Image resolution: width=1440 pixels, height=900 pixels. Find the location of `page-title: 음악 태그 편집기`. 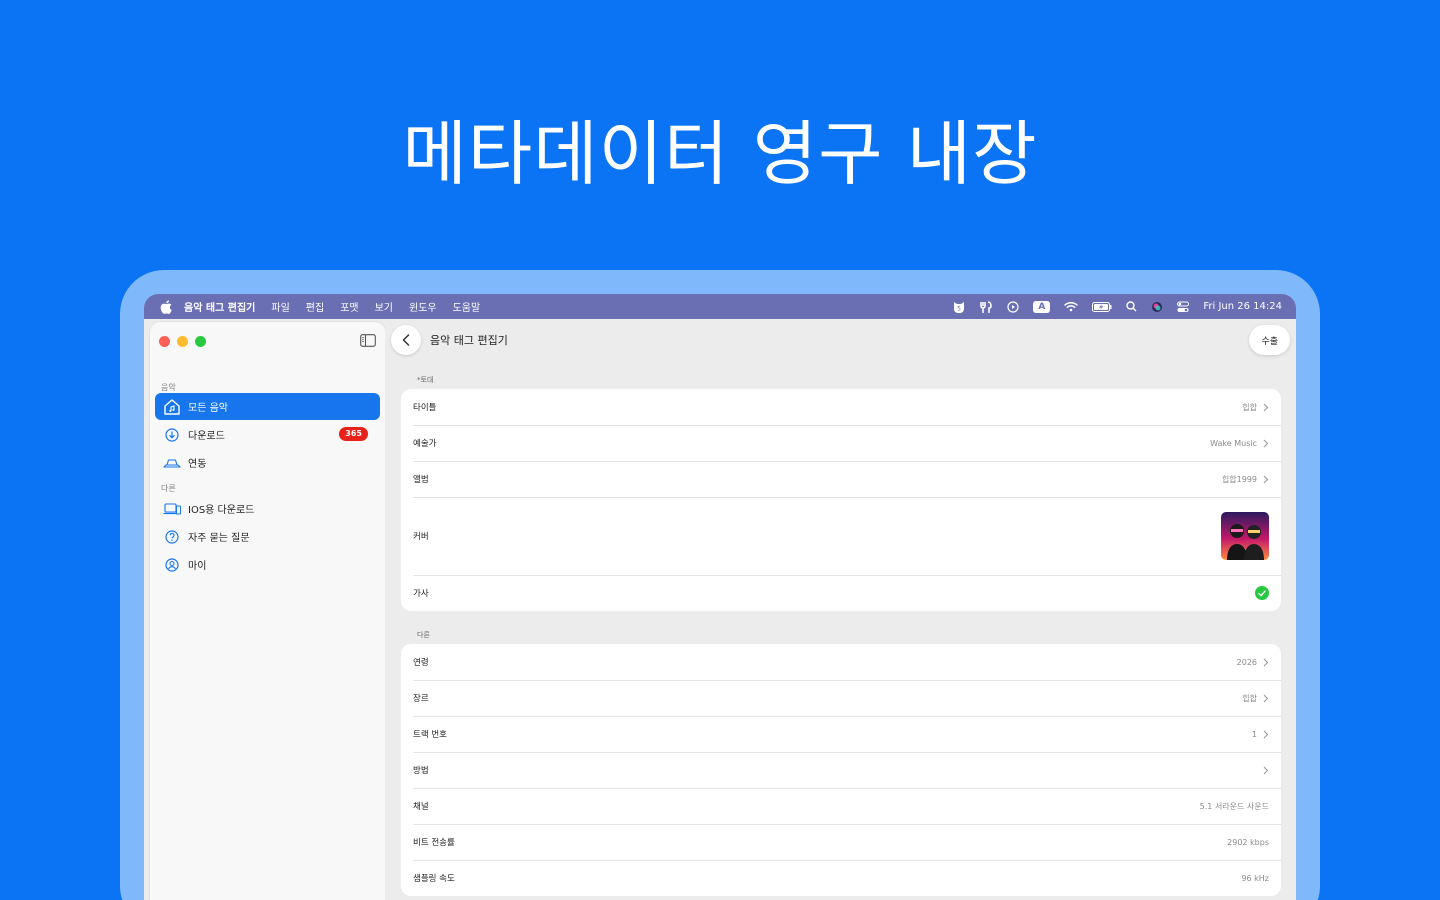

page-title: 음악 태그 편집기 is located at coordinates (469, 340).